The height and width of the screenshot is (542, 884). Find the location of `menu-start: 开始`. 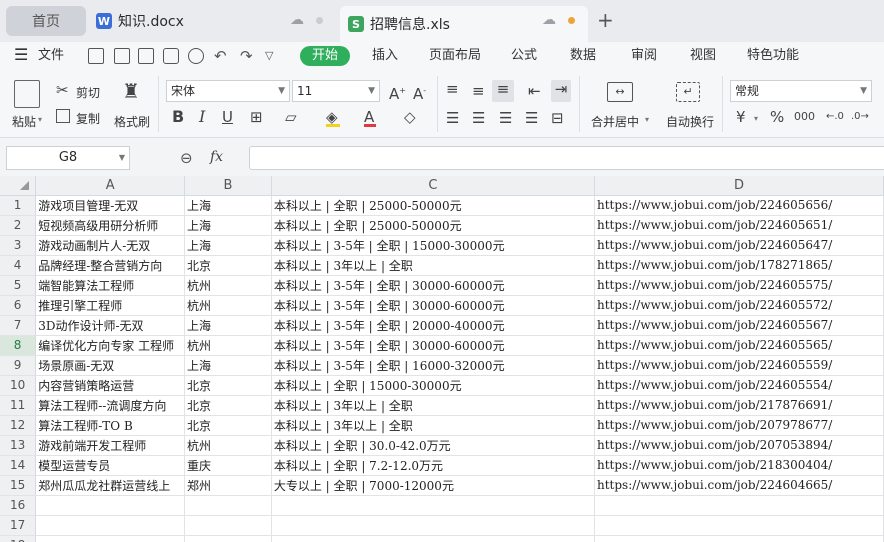

menu-start: 开始 is located at coordinates (325, 56).